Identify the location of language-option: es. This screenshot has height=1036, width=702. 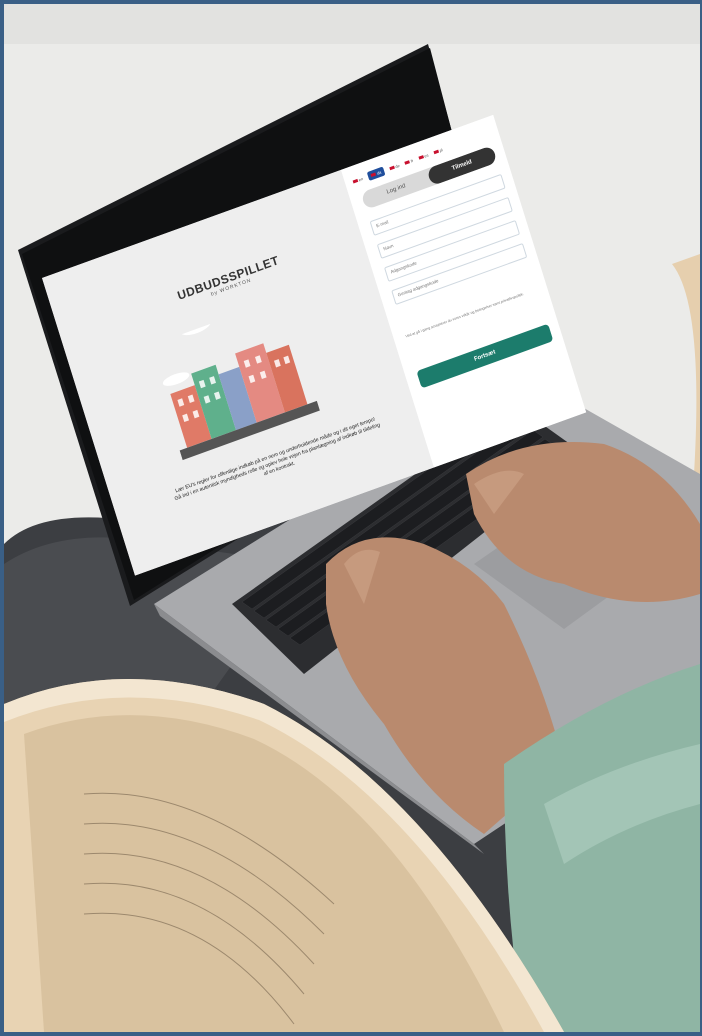
(423, 156).